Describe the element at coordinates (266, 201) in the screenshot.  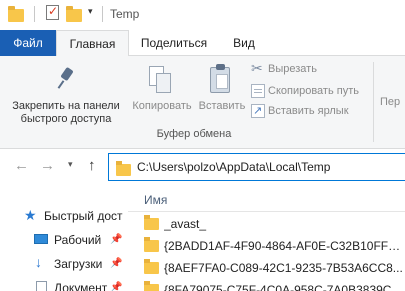
I see `column-header-name: Имя` at that location.